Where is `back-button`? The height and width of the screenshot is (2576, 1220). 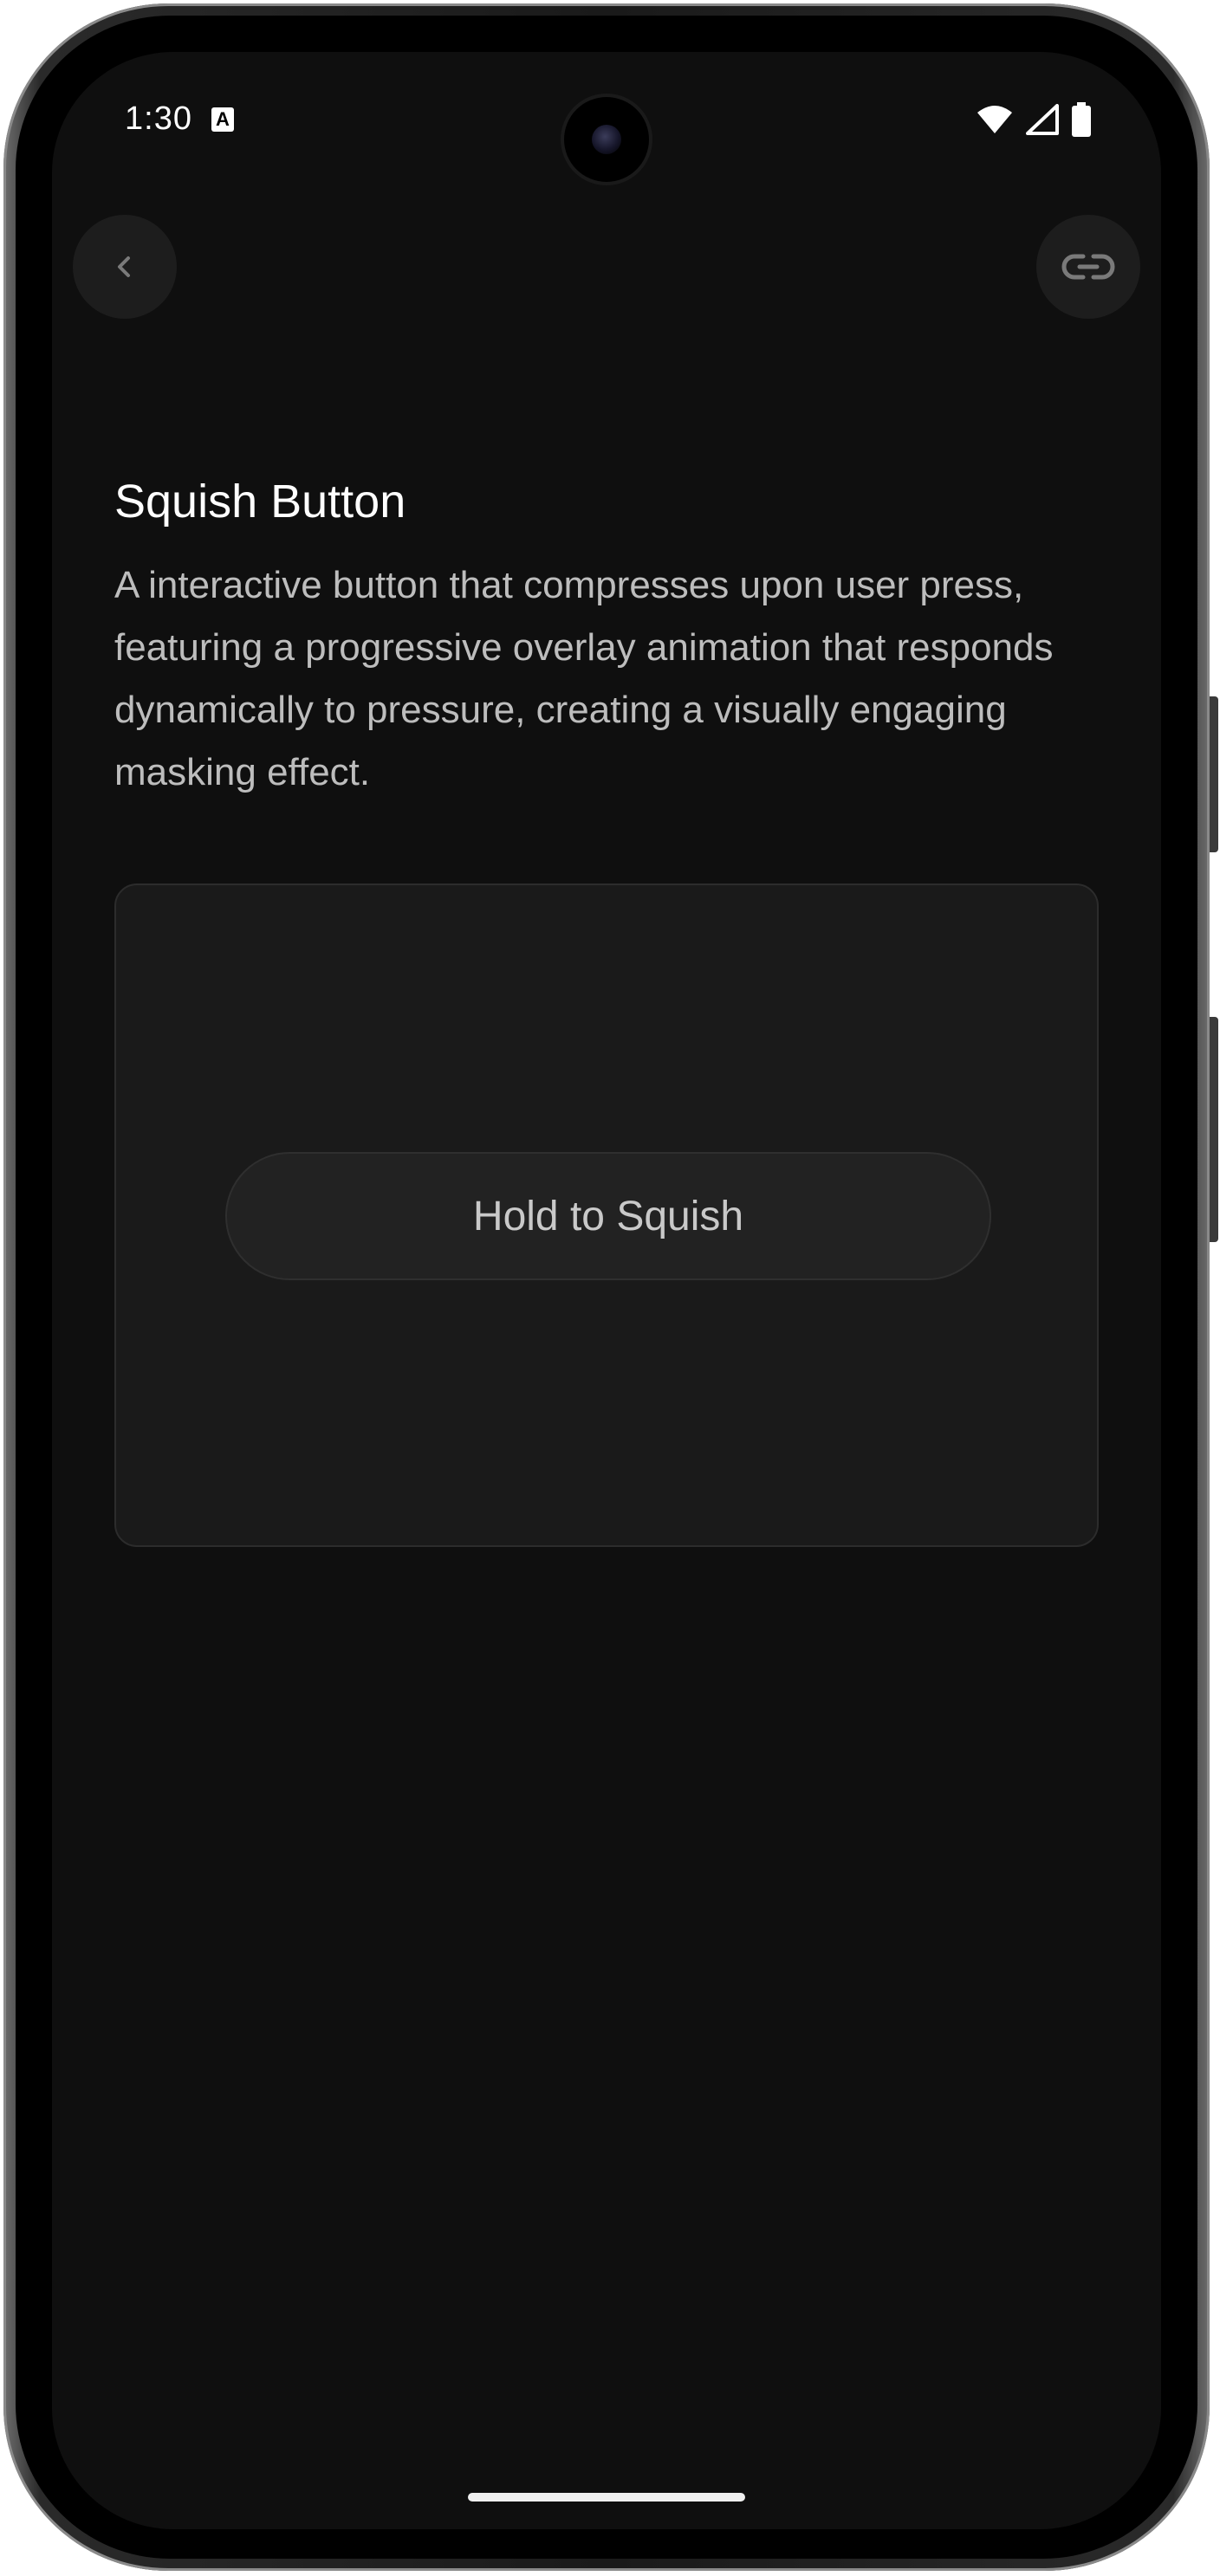 back-button is located at coordinates (125, 267).